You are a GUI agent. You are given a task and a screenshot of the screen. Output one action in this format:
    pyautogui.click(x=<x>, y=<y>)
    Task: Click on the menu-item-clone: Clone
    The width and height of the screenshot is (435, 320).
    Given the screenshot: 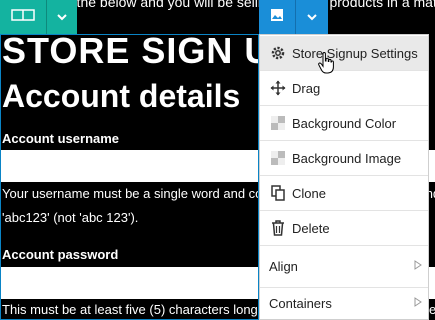 What is the action you would take?
    pyautogui.click(x=344, y=193)
    